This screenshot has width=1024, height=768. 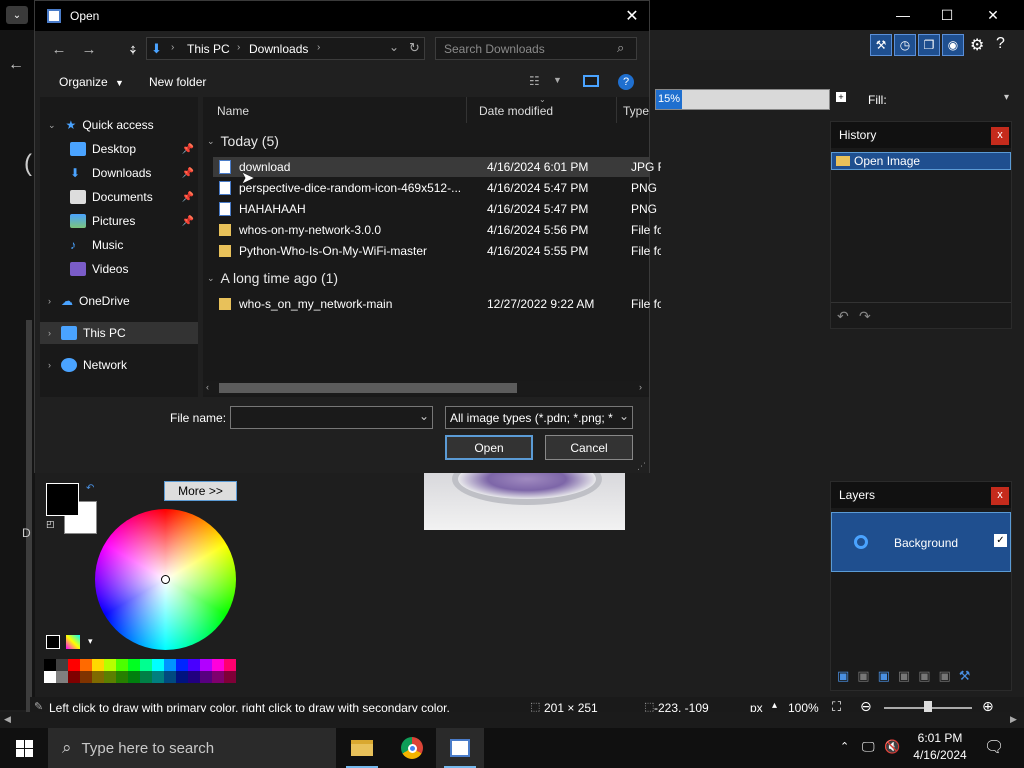 I want to click on expand-icon: ⌄, so click(x=52, y=125).